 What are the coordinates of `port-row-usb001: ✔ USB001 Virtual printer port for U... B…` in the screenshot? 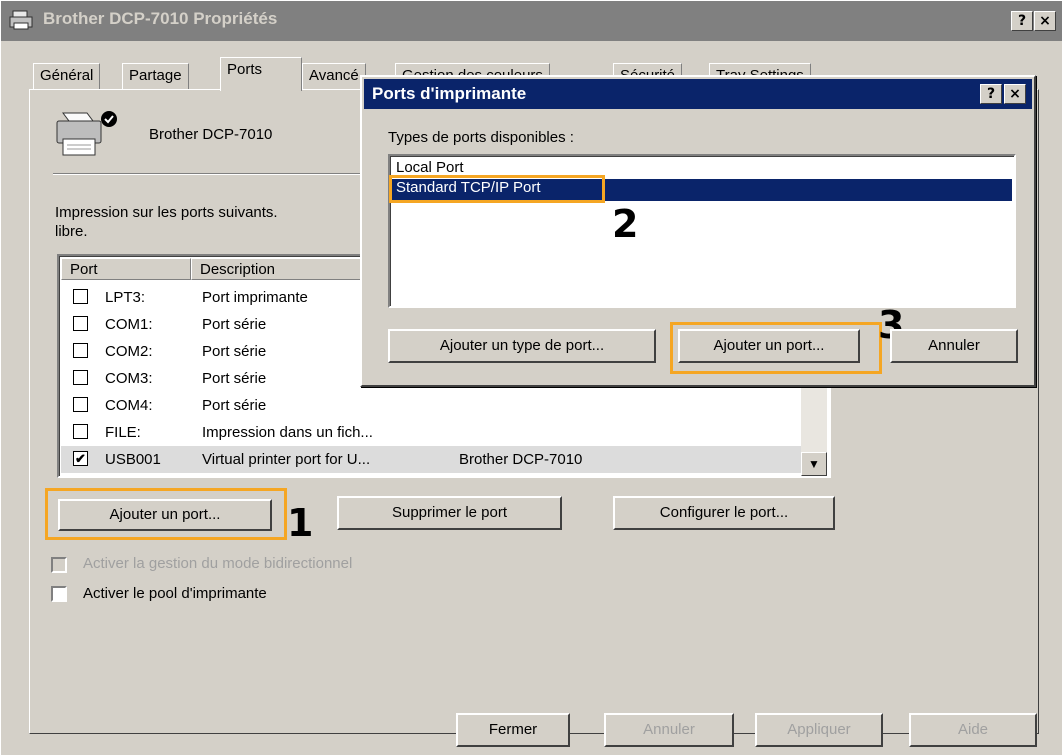 It's located at (433, 459).